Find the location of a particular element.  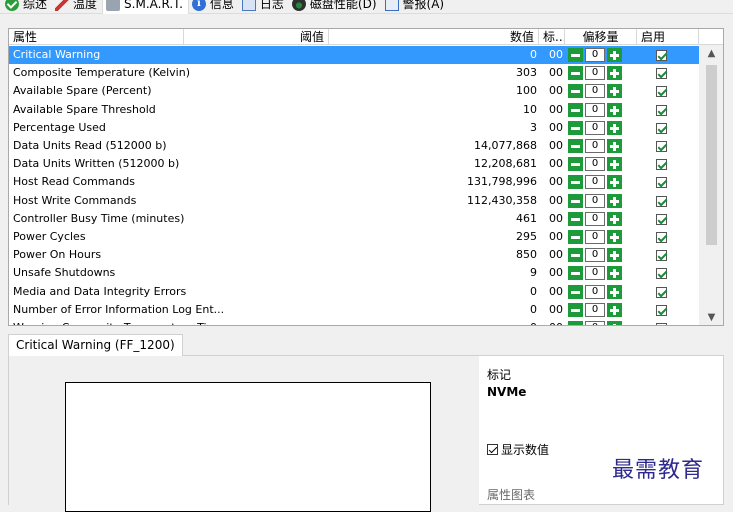

table-row: Host Write Commands 112,430,358 00 0 is located at coordinates (354, 201).